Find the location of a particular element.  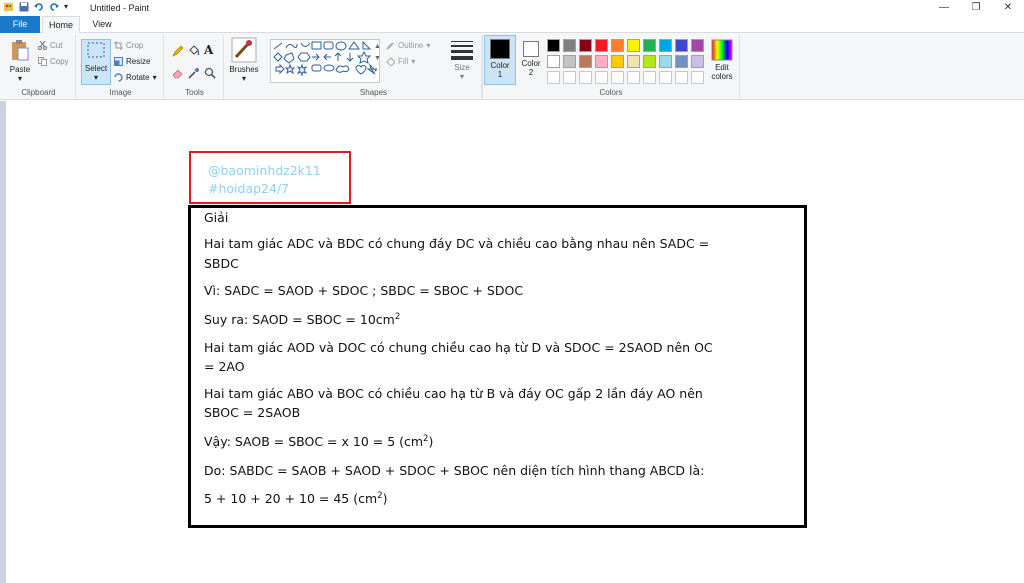

resize-icon is located at coordinates (118, 61).